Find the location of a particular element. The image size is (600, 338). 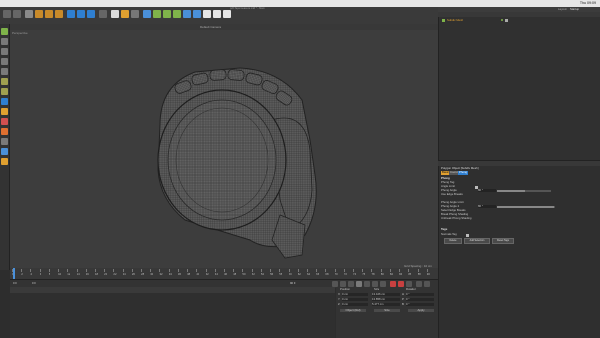

solo-icon is located at coordinates (4, 151).